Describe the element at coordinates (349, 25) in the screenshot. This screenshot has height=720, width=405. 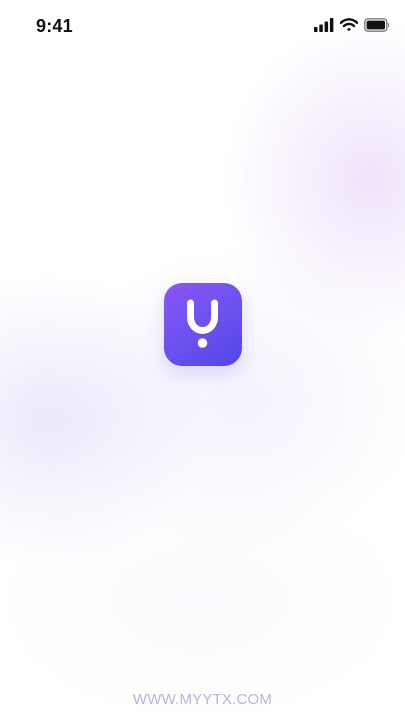
I see `wifi-icon` at that location.